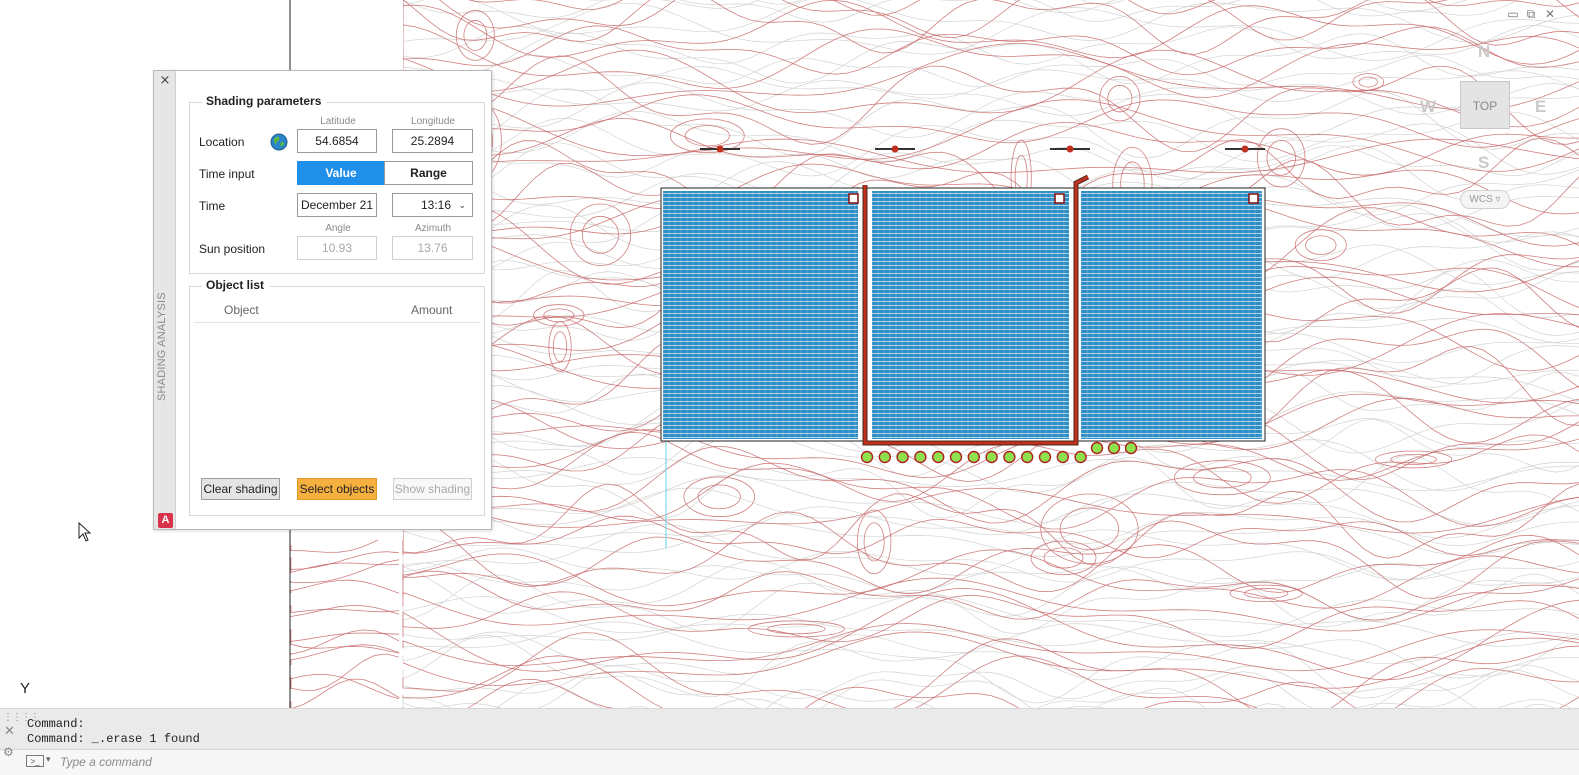 Image resolution: width=1579 pixels, height=775 pixels. I want to click on globe-icon, so click(279, 142).